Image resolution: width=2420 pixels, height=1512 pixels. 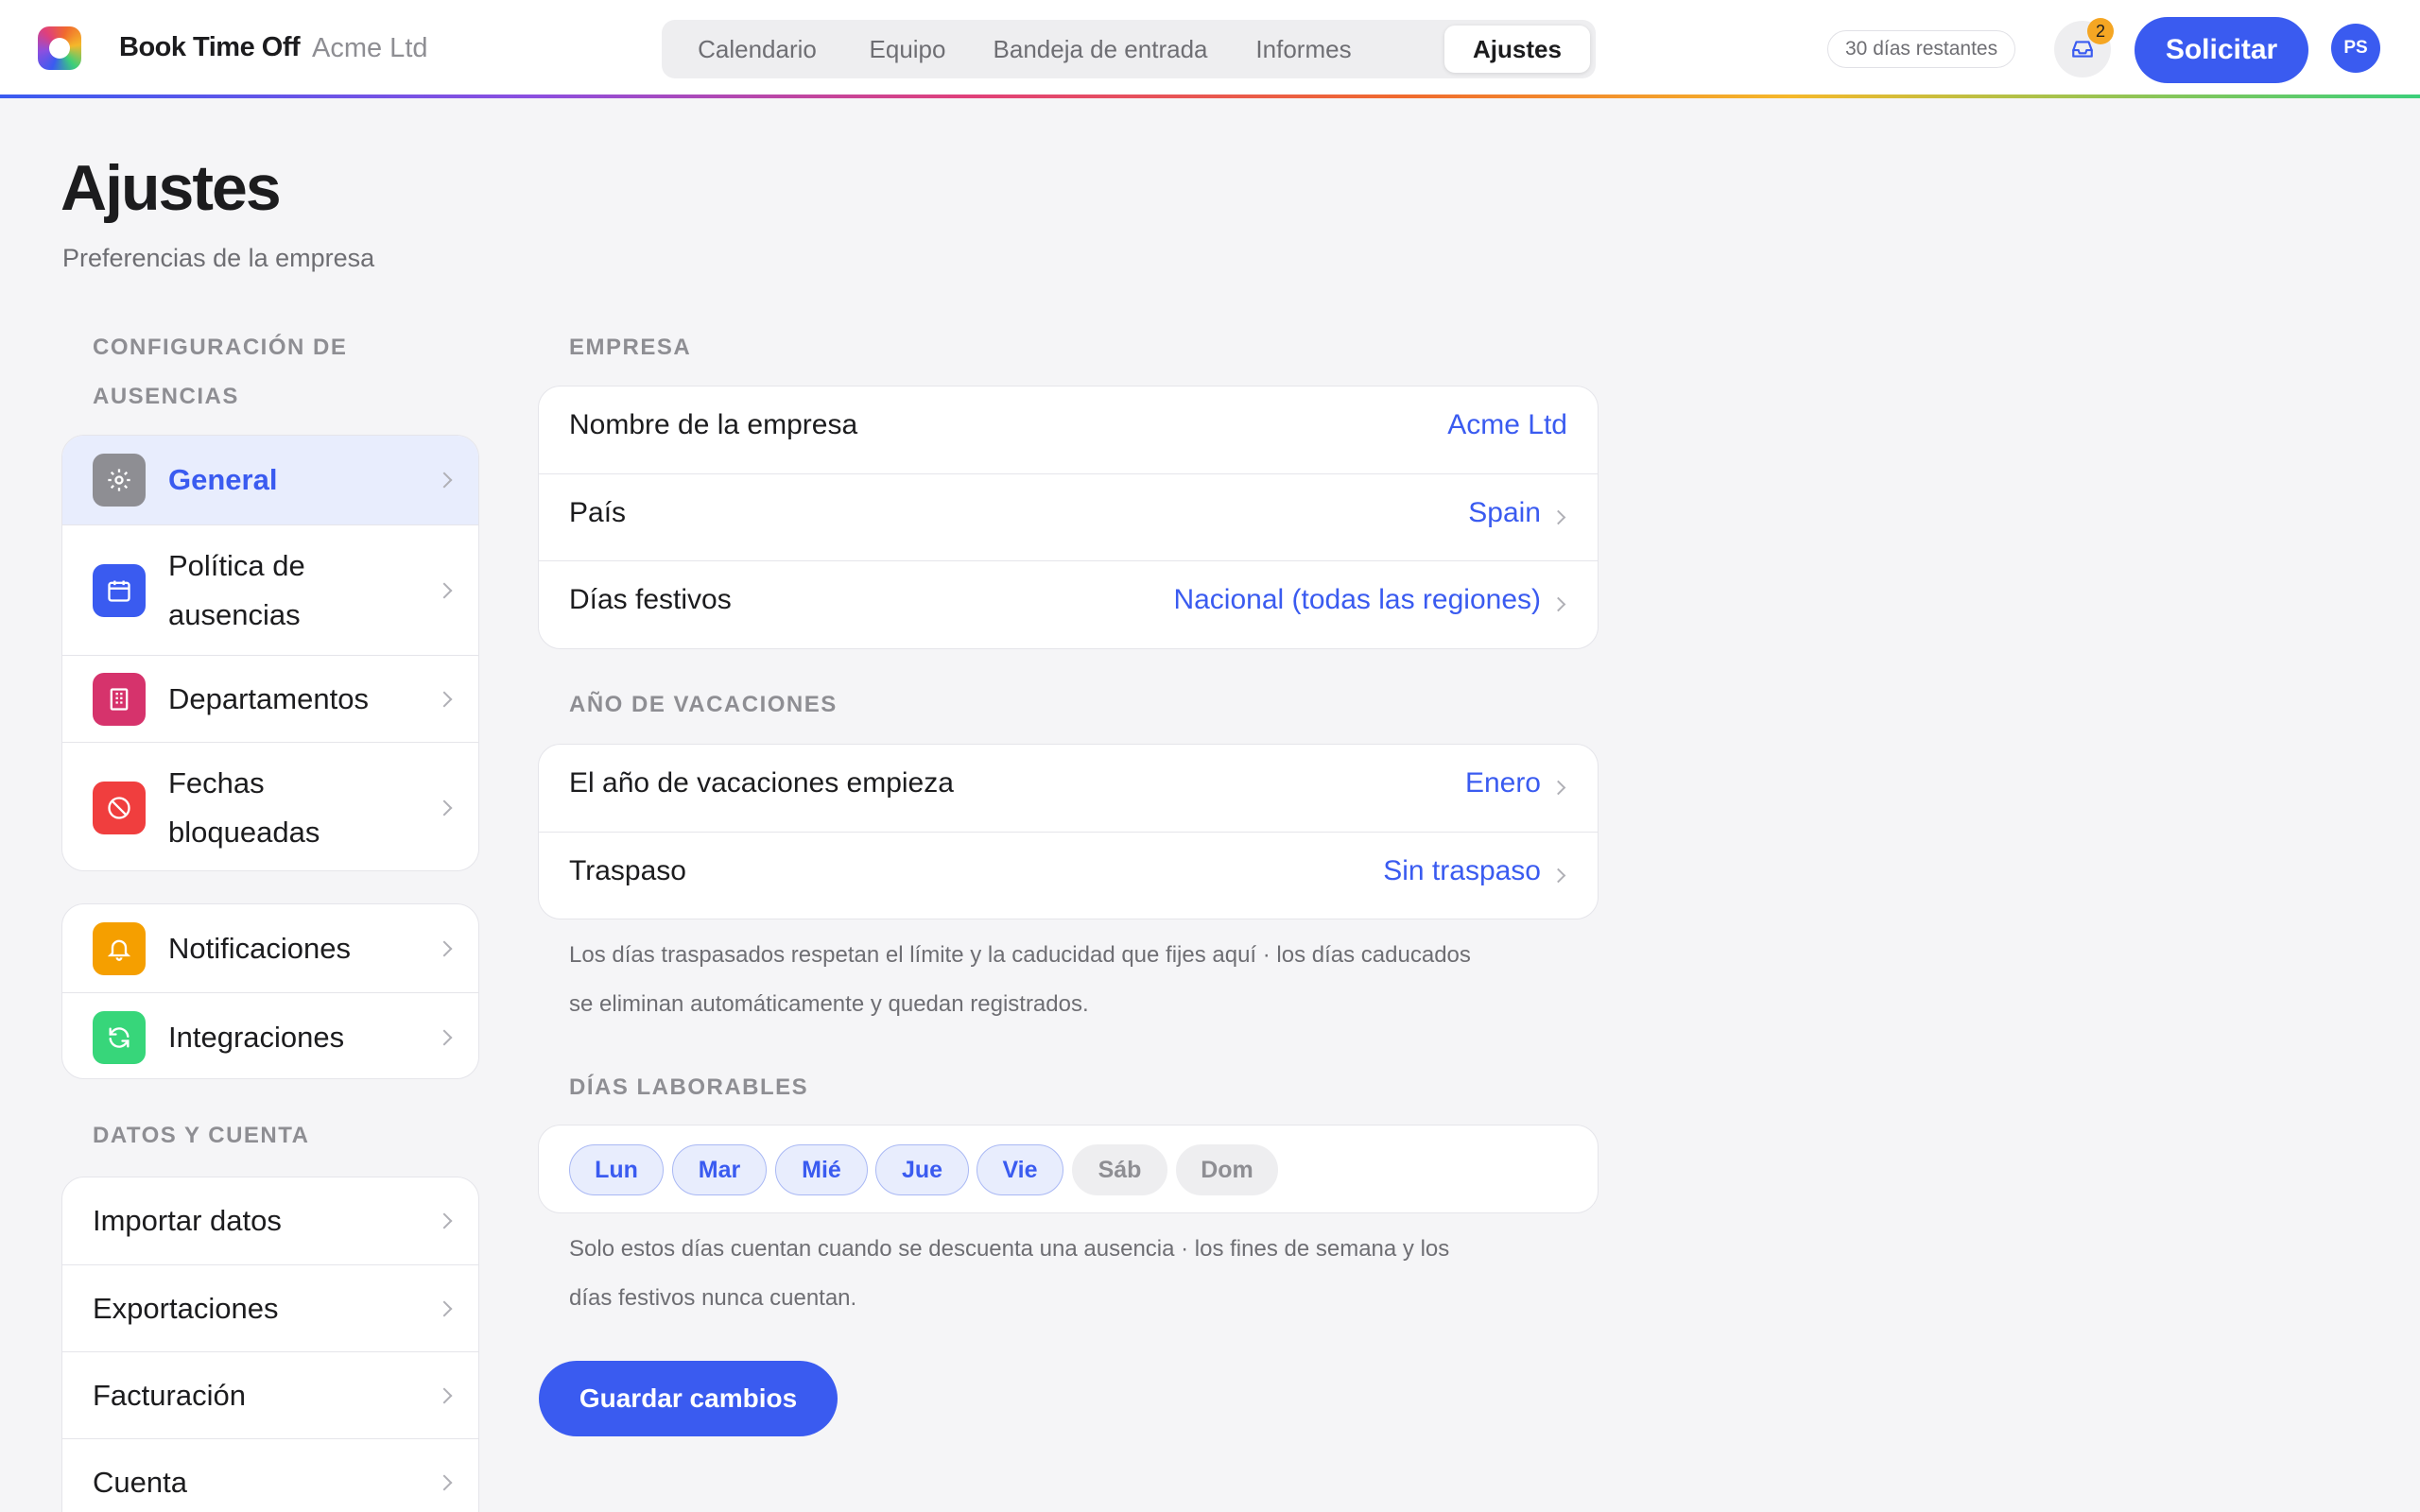 I want to click on country-row: País Spain, so click(x=1068, y=516).